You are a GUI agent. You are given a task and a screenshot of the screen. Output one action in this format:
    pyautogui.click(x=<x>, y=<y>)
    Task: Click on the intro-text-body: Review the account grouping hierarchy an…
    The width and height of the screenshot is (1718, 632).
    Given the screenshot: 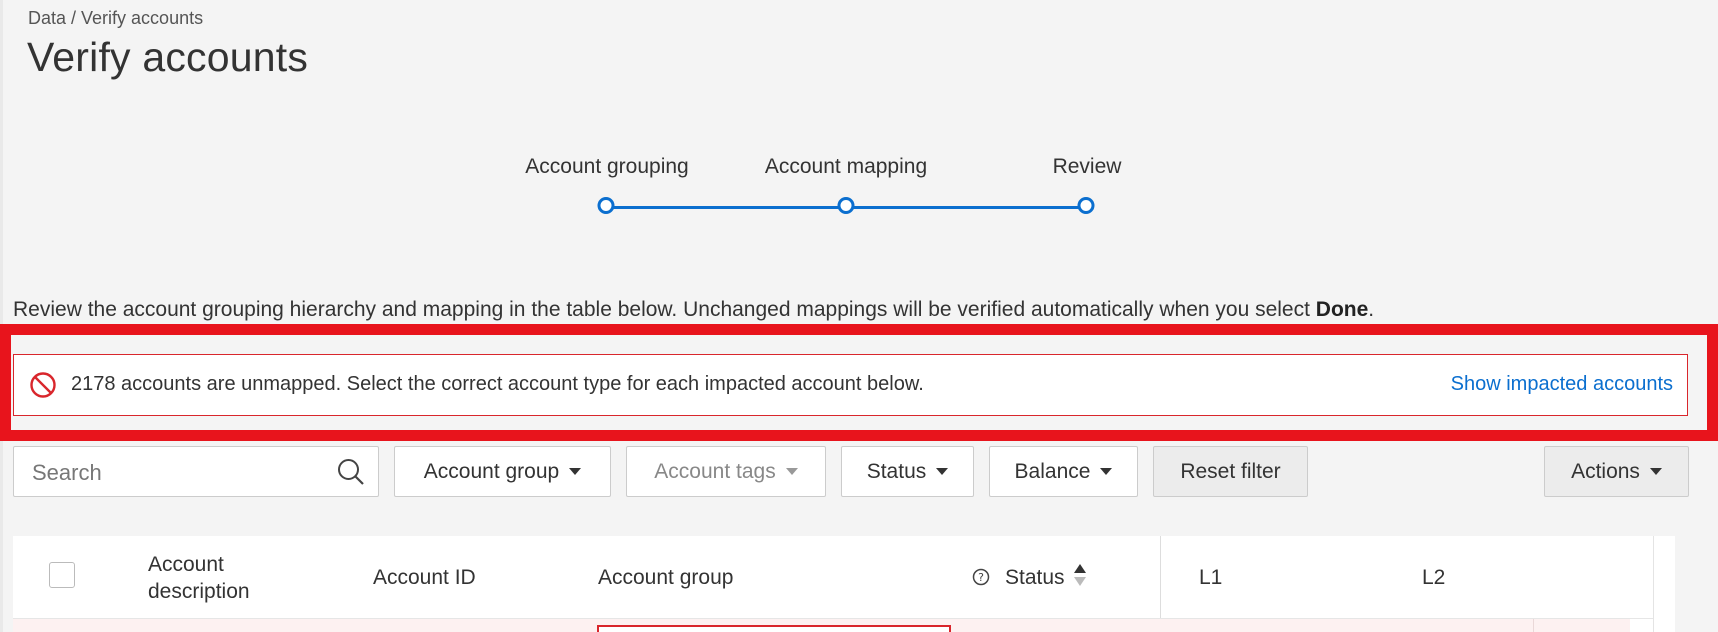 What is the action you would take?
    pyautogui.click(x=664, y=309)
    